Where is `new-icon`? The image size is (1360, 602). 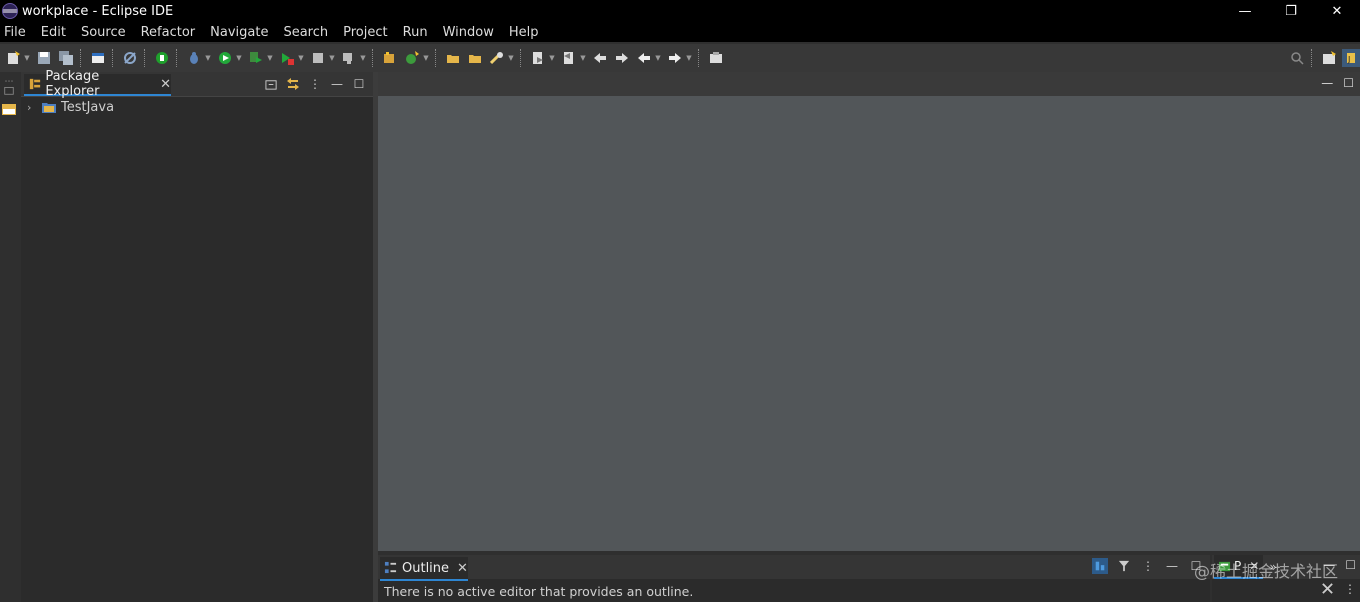 new-icon is located at coordinates (13, 58).